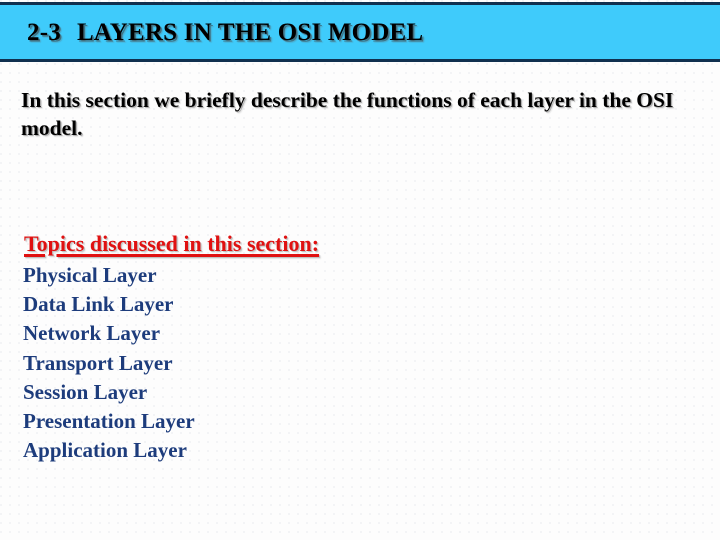 This screenshot has width=720, height=540. What do you see at coordinates (98, 304) in the screenshot?
I see `list-item: Data Link Layer` at bounding box center [98, 304].